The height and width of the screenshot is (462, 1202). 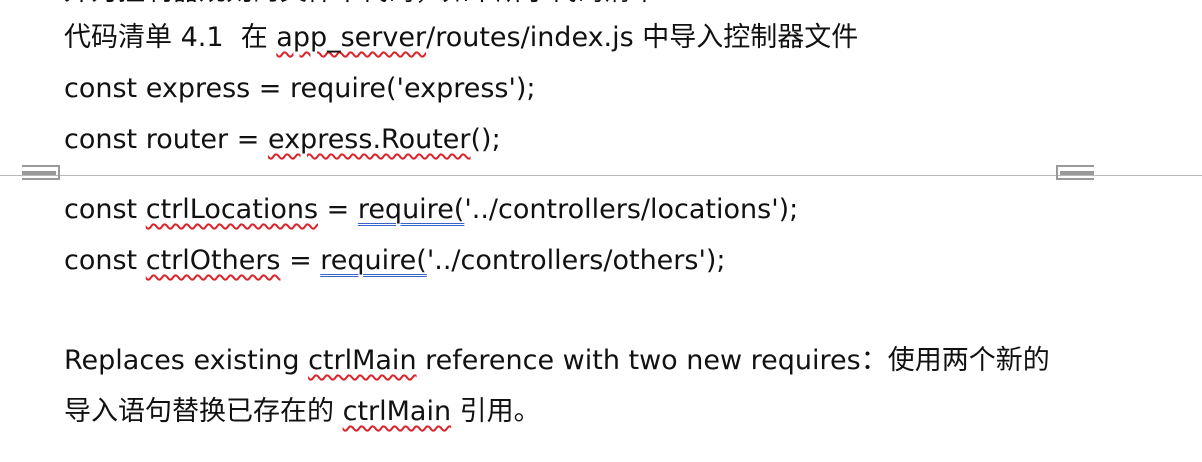 What do you see at coordinates (485, 139) in the screenshot?
I see `code-text: ();` at bounding box center [485, 139].